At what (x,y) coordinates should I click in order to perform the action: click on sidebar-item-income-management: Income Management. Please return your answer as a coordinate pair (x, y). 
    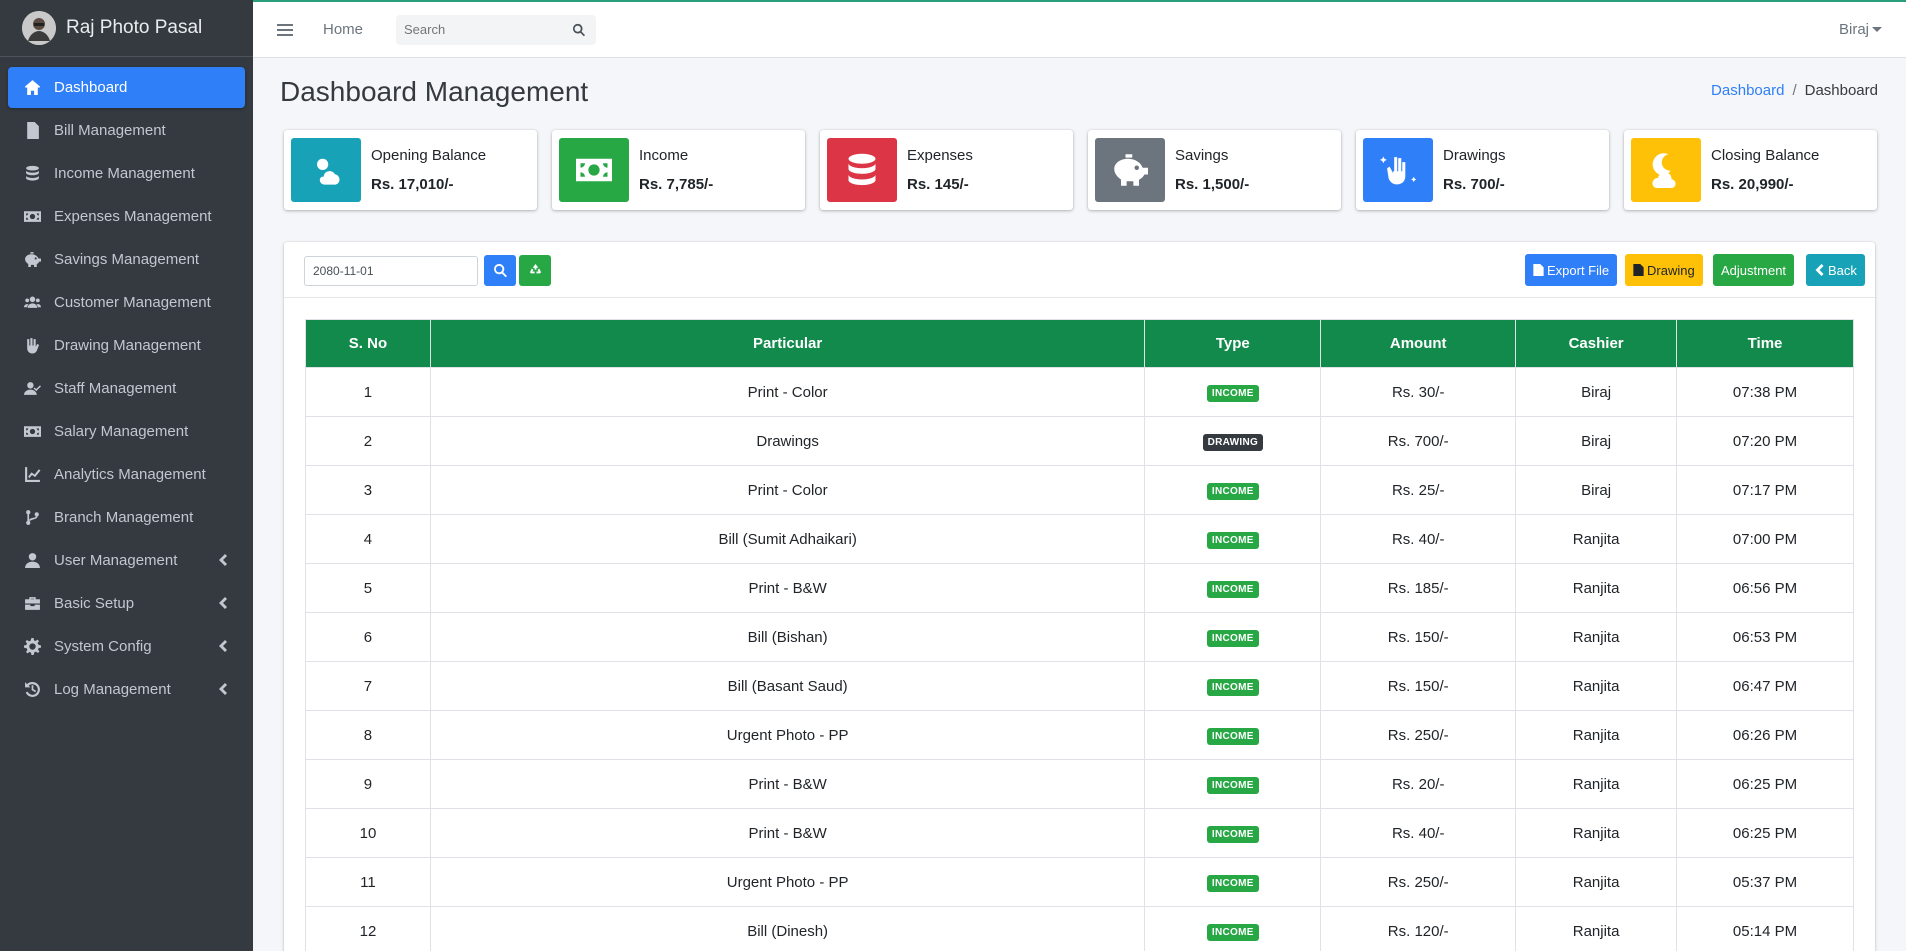
    Looking at the image, I should click on (126, 173).